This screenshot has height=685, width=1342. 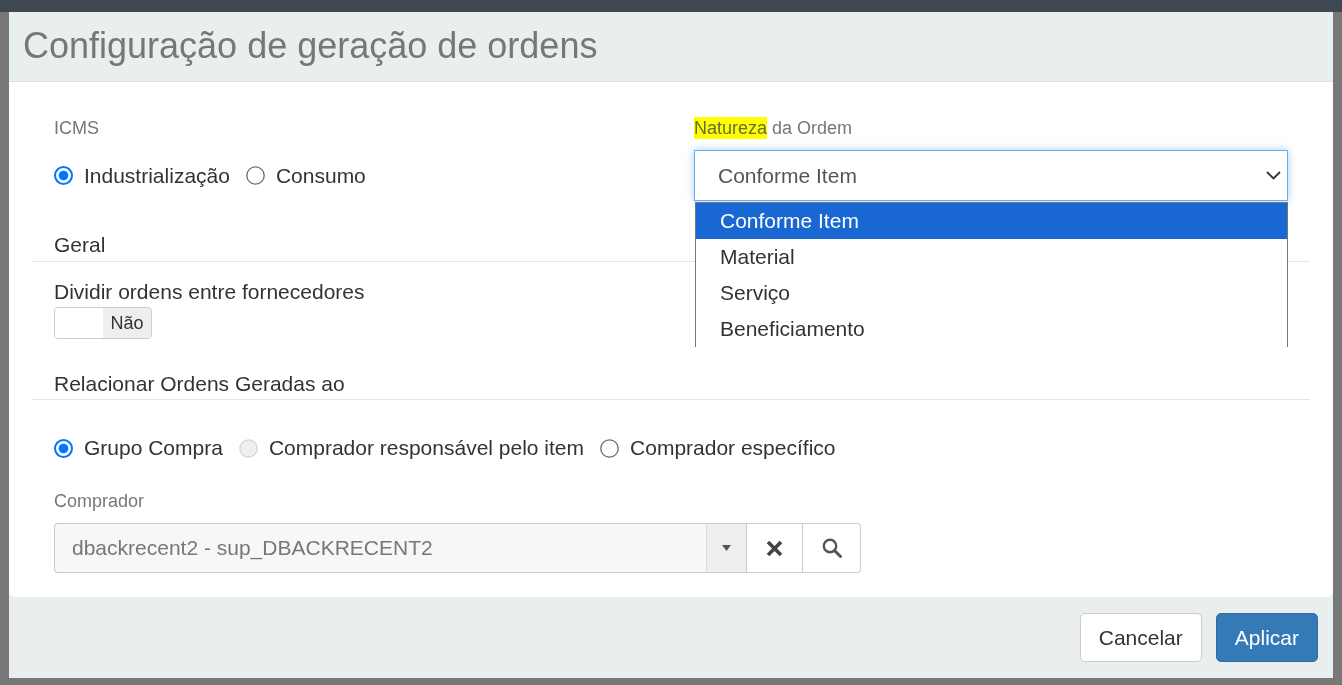 I want to click on chevron-down-icon, so click(x=1273, y=175).